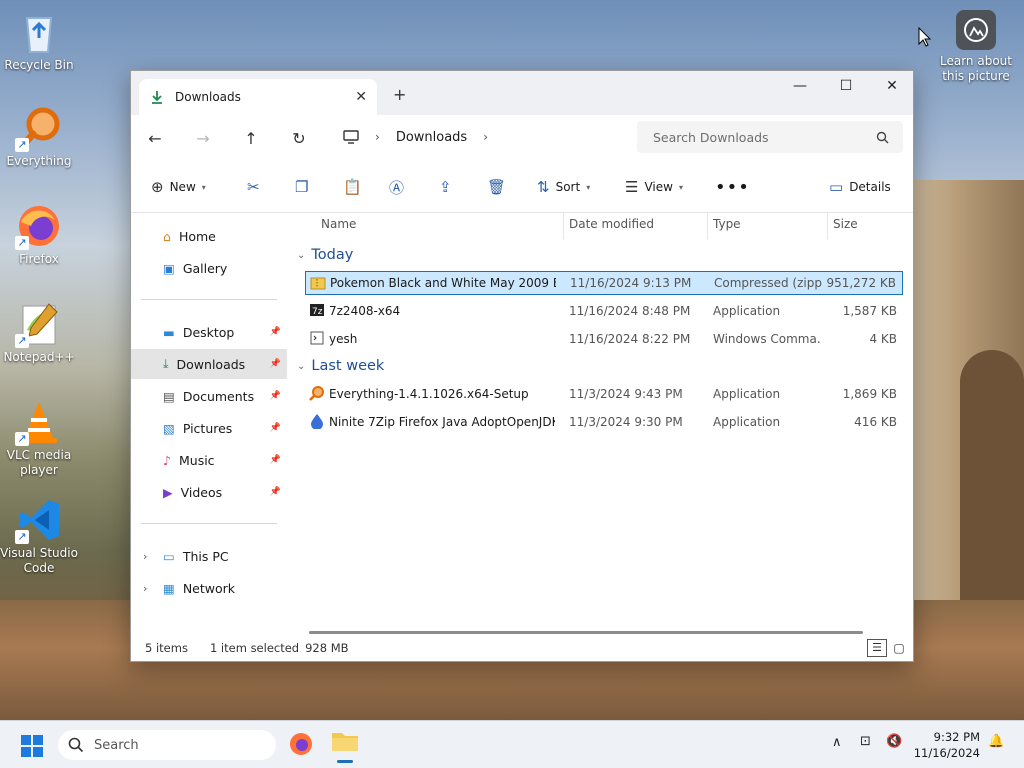 The height and width of the screenshot is (768, 1024). Describe the element at coordinates (166, 648) in the screenshot. I see `status-item-count: 5 items` at that location.